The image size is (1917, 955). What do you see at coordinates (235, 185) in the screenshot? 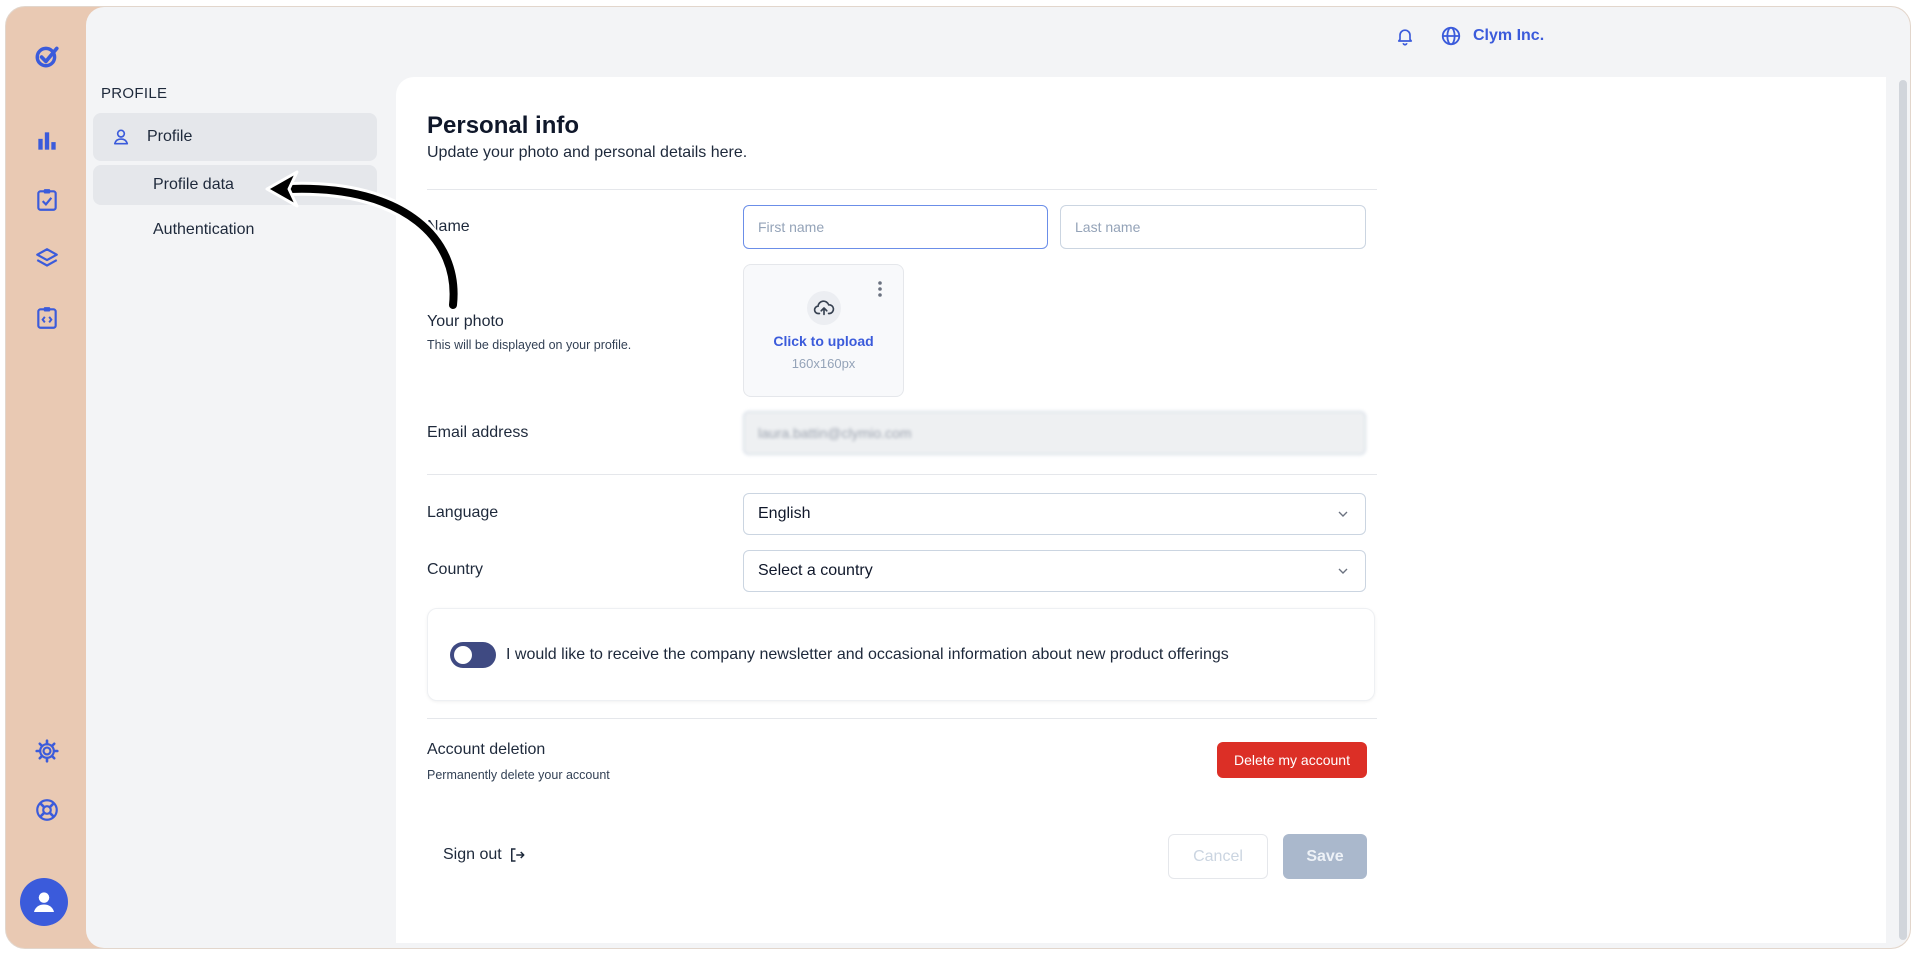
I see `sidebar-item-profile-data: Profile data` at bounding box center [235, 185].